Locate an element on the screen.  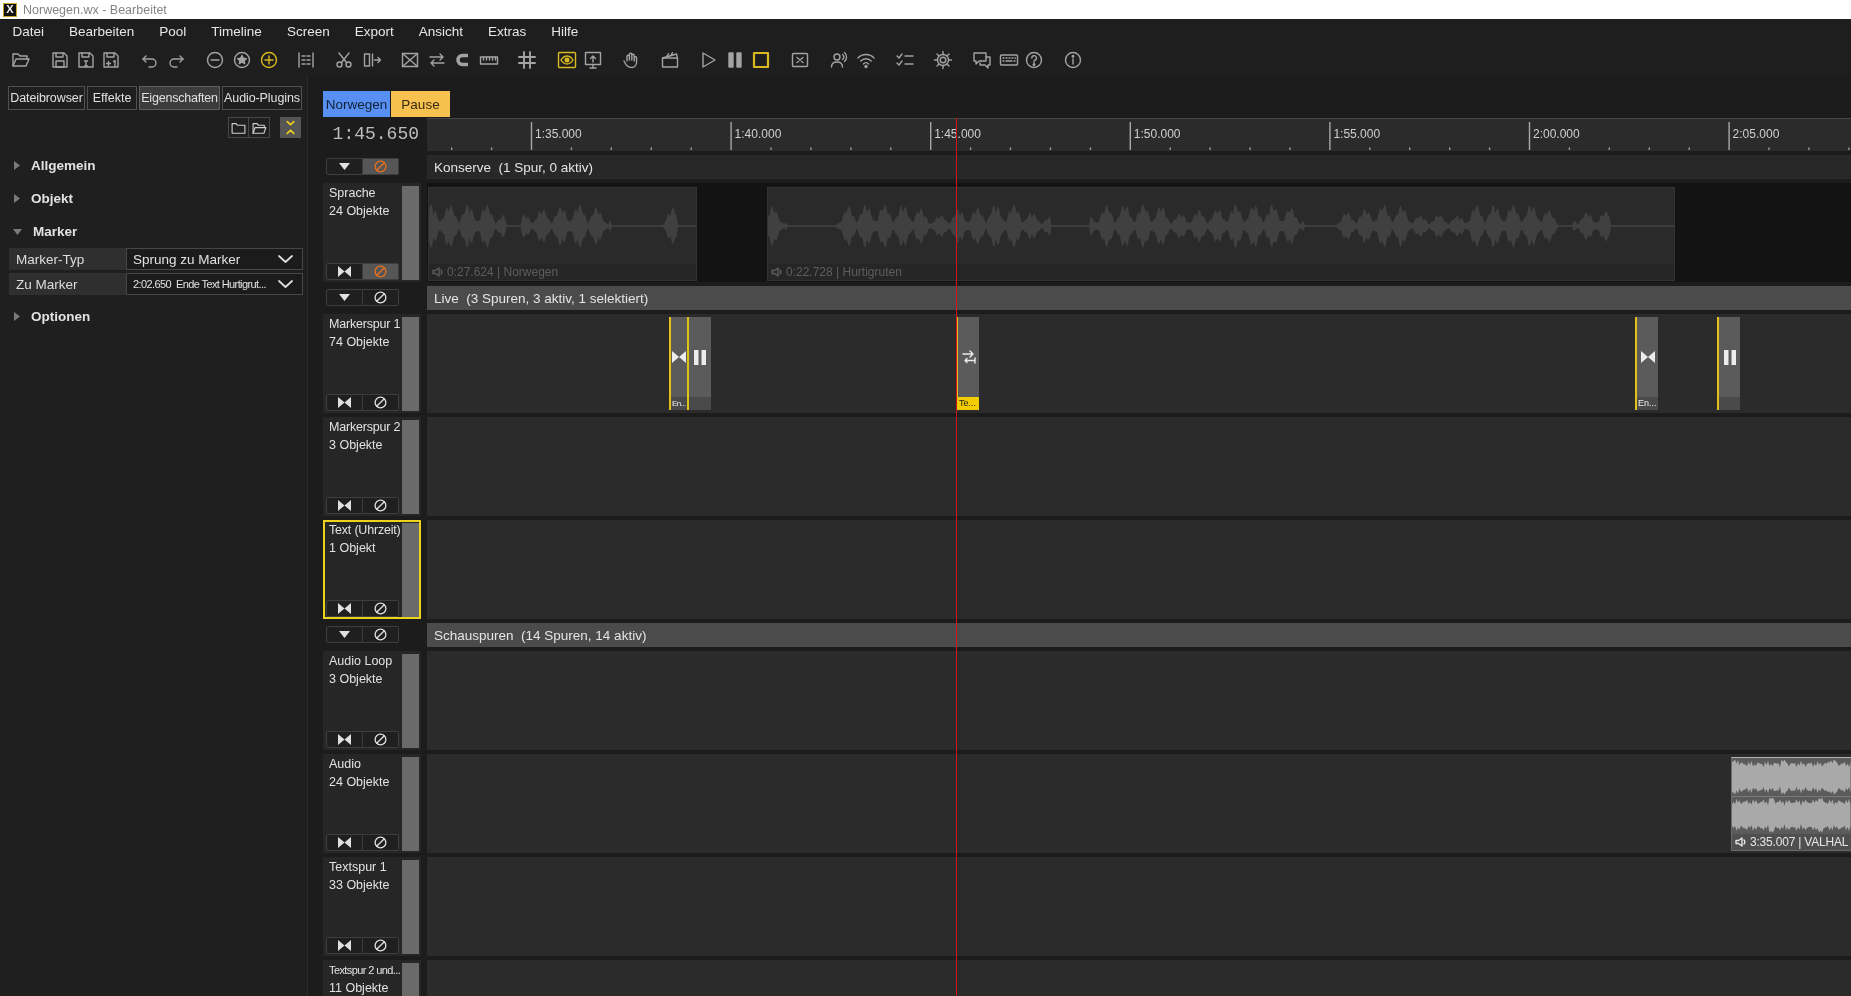
menu-item: Screen is located at coordinates (308, 31).